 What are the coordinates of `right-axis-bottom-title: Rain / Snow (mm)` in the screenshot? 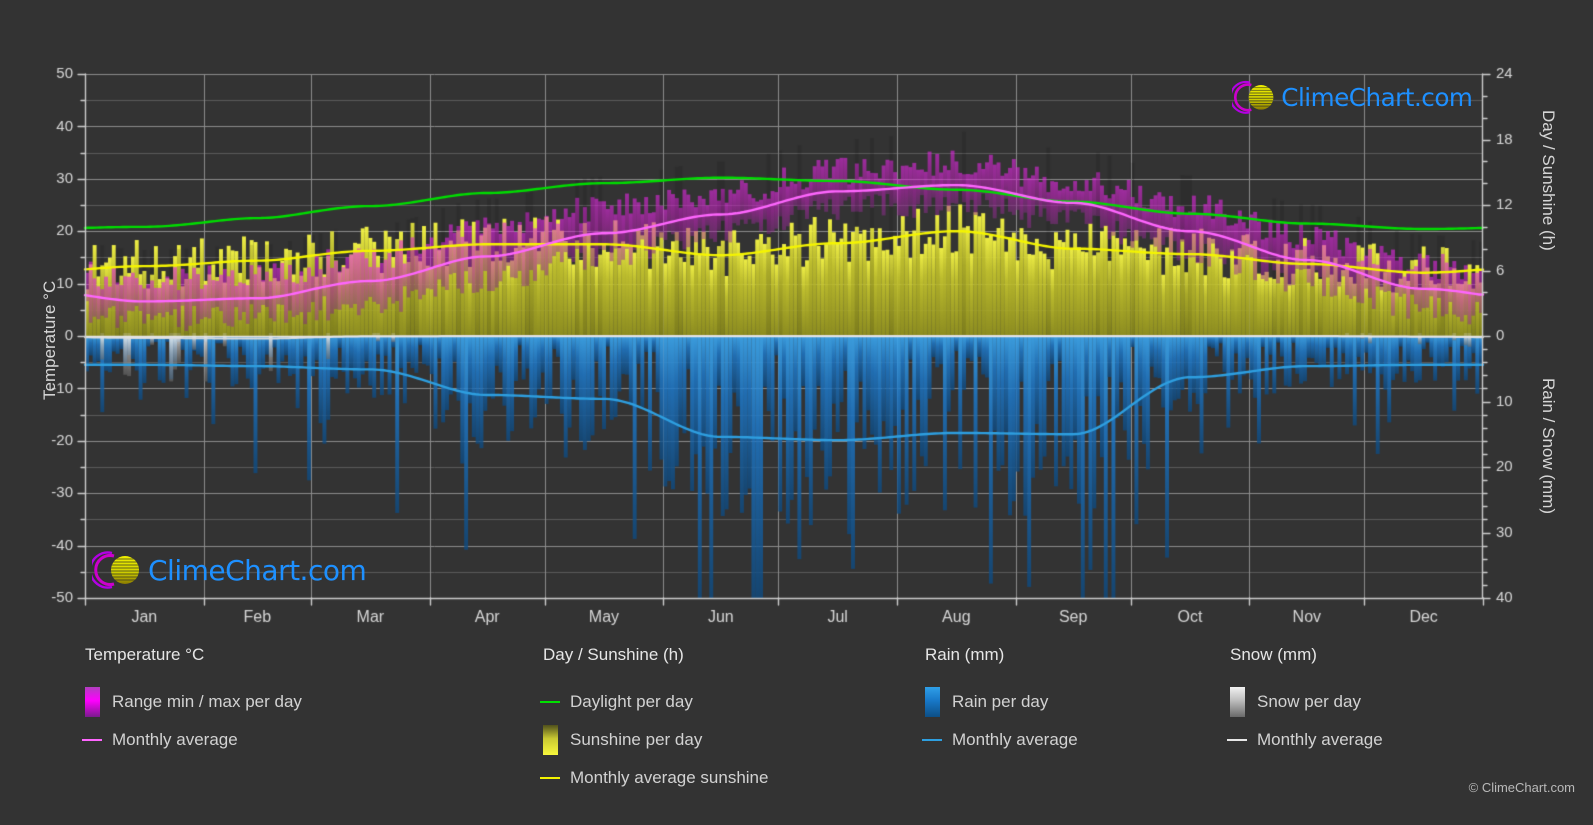 It's located at (1548, 446).